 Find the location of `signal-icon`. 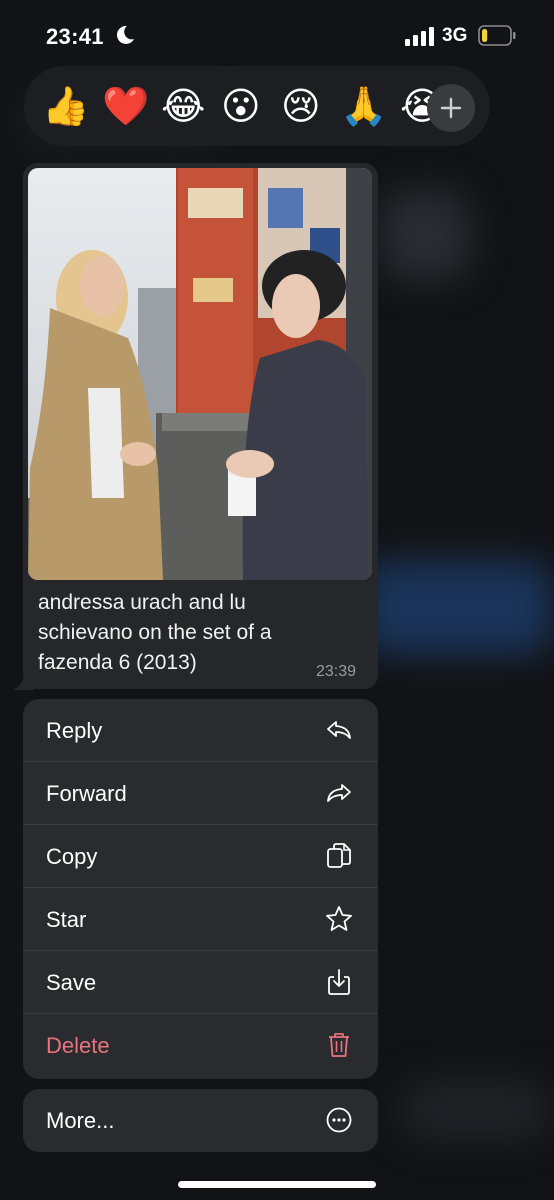

signal-icon is located at coordinates (419, 36).